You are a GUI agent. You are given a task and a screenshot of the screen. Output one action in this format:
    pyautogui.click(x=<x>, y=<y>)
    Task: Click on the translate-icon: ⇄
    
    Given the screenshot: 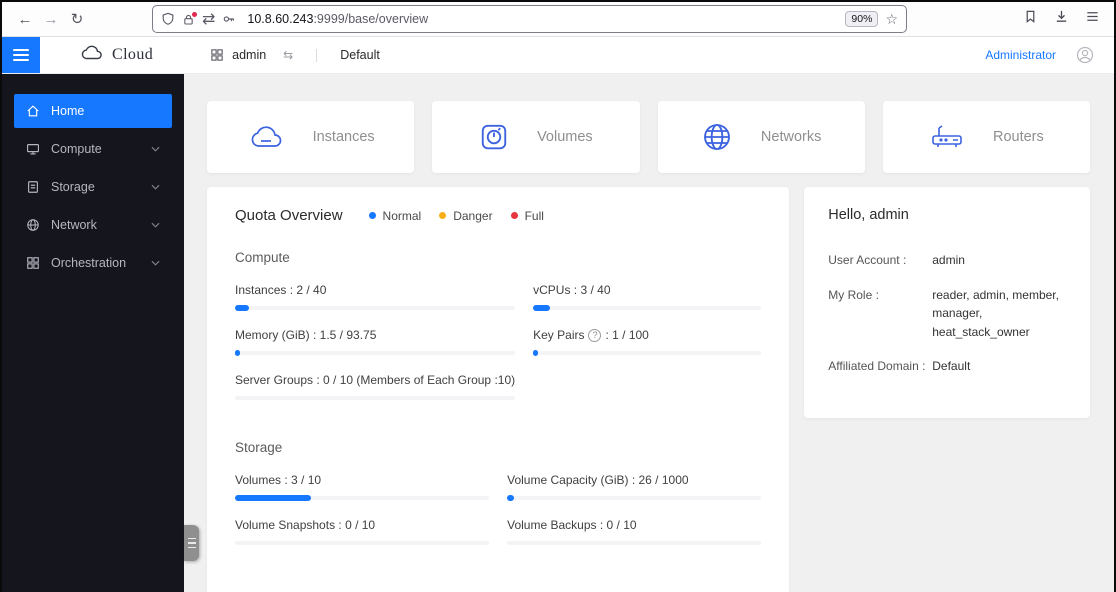 What is the action you would take?
    pyautogui.click(x=208, y=19)
    